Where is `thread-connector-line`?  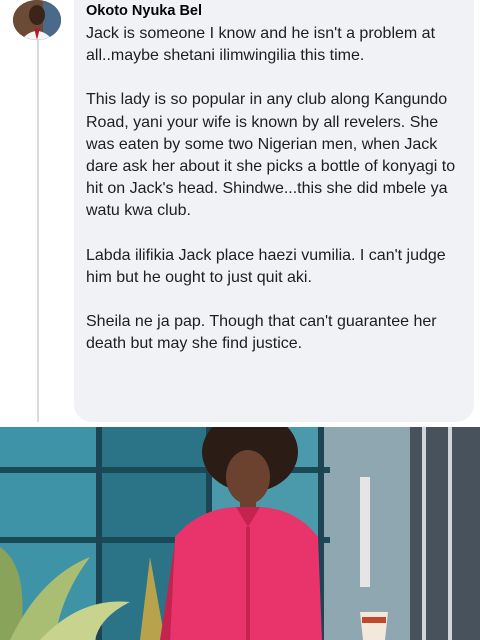 thread-connector-line is located at coordinates (38, 231).